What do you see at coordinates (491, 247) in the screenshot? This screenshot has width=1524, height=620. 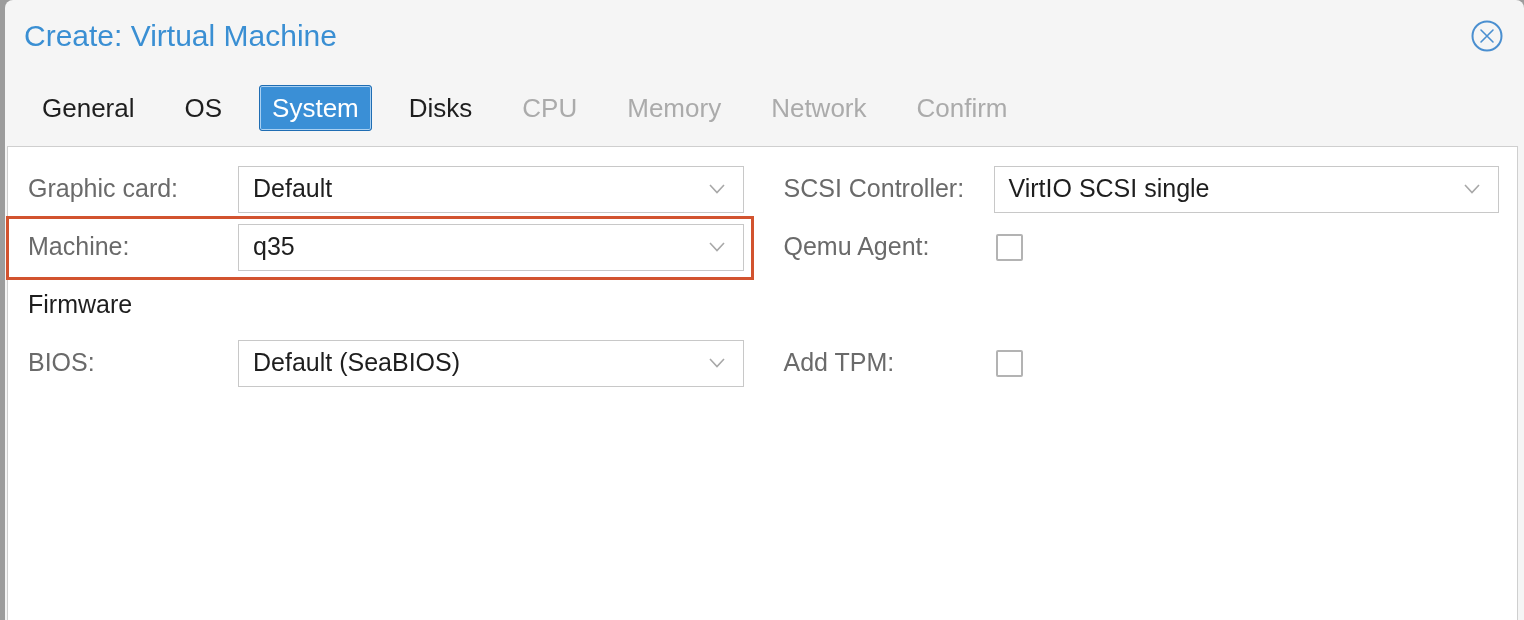 I see `dropdown-field: q35` at bounding box center [491, 247].